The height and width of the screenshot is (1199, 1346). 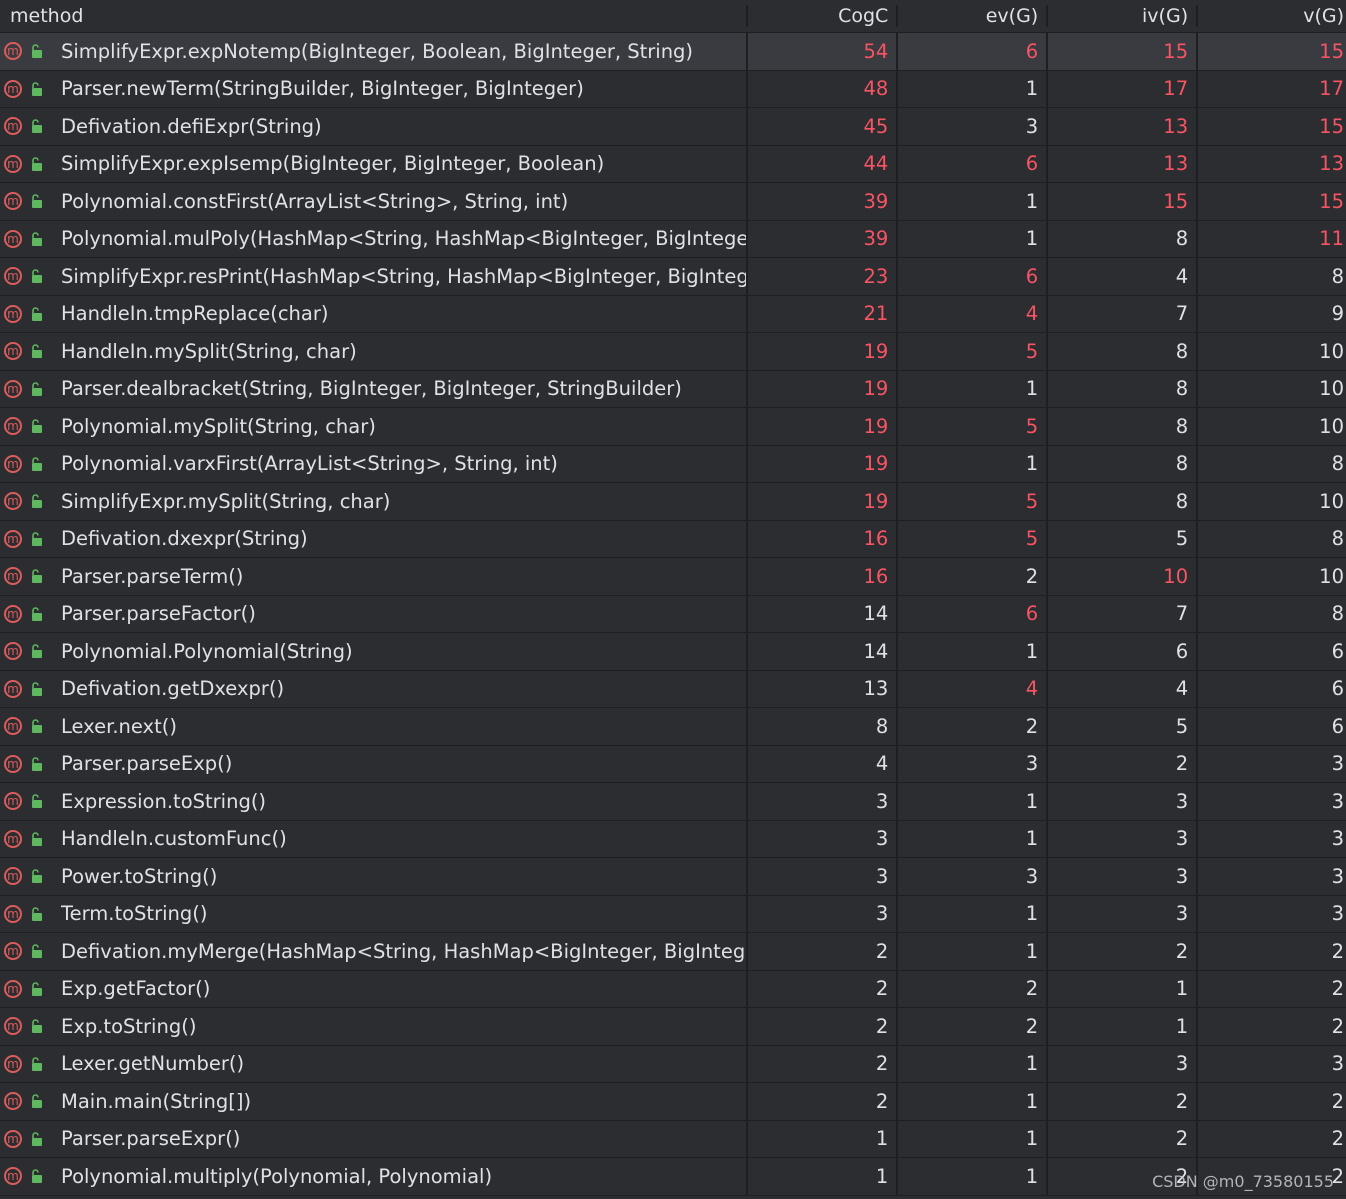 What do you see at coordinates (823, 651) in the screenshot?
I see `cell-cogc: 14` at bounding box center [823, 651].